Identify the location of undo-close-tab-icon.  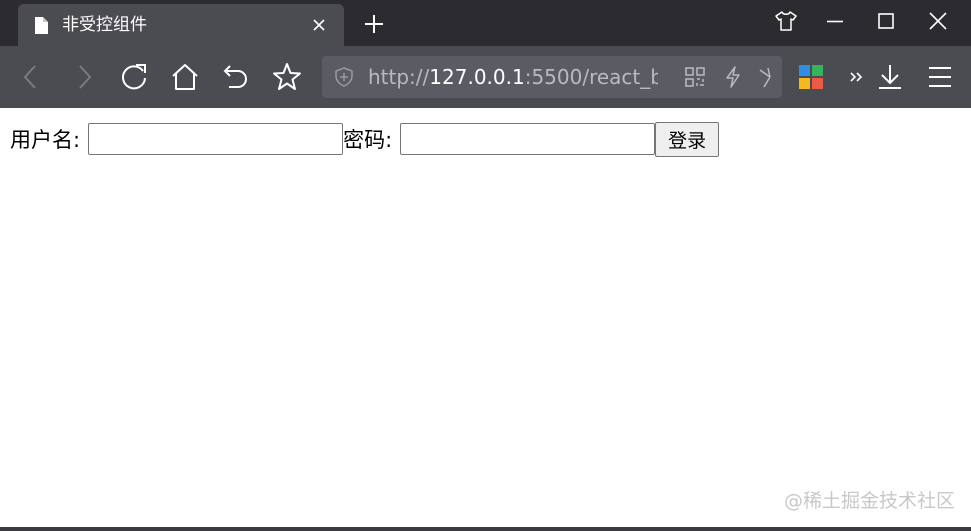
(236, 77).